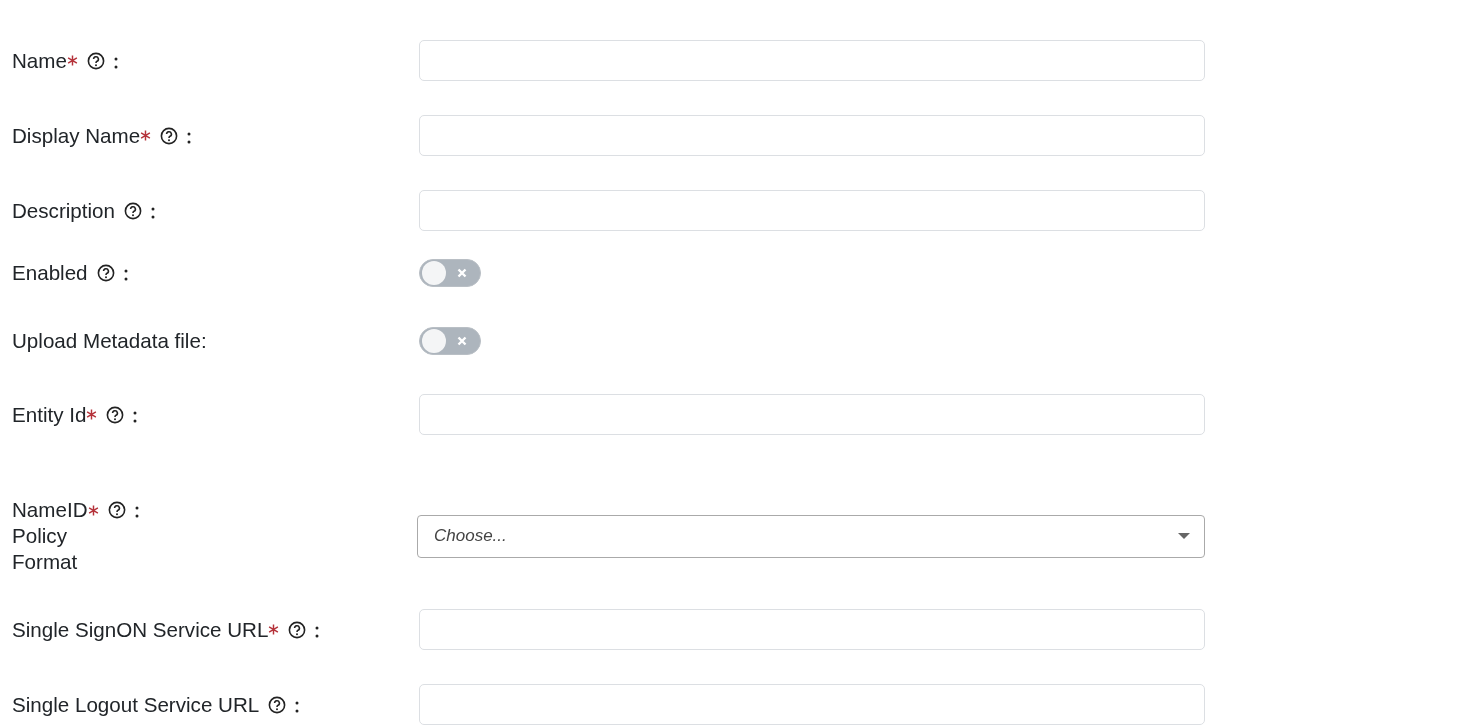 The height and width of the screenshot is (726, 1461). What do you see at coordinates (39, 60) in the screenshot?
I see `field-label: Name` at bounding box center [39, 60].